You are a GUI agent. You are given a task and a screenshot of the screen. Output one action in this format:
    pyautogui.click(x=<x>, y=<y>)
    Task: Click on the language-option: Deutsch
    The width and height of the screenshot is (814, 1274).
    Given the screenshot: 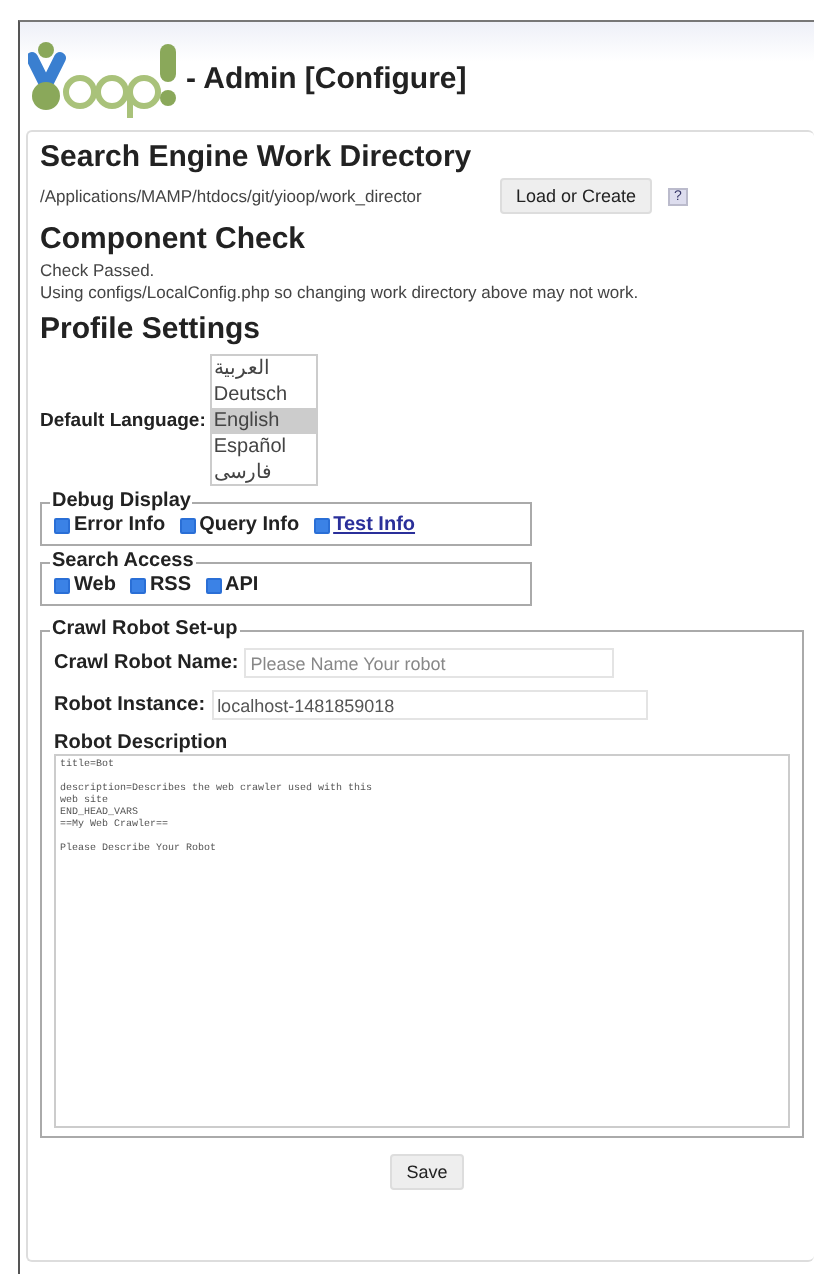 What is the action you would take?
    pyautogui.click(x=263, y=395)
    